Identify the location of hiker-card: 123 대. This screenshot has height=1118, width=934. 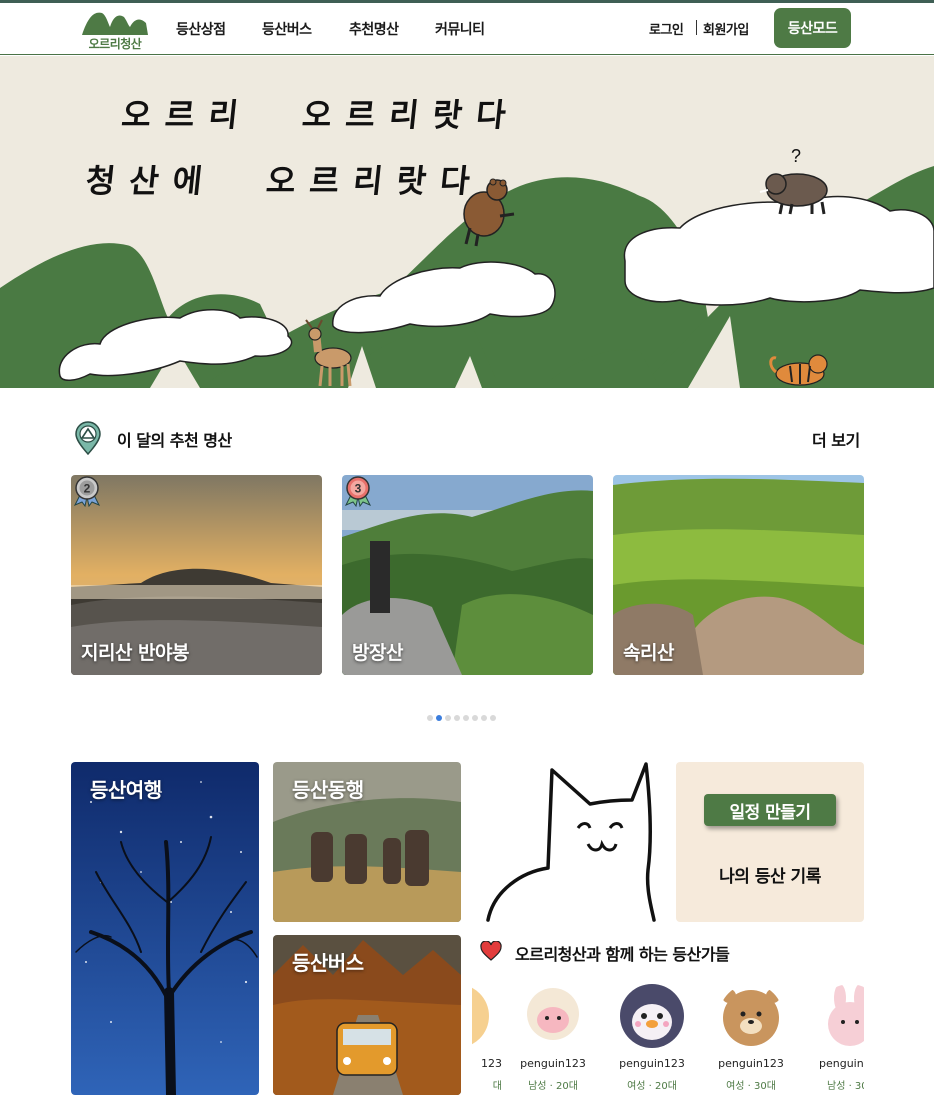
(487, 1039).